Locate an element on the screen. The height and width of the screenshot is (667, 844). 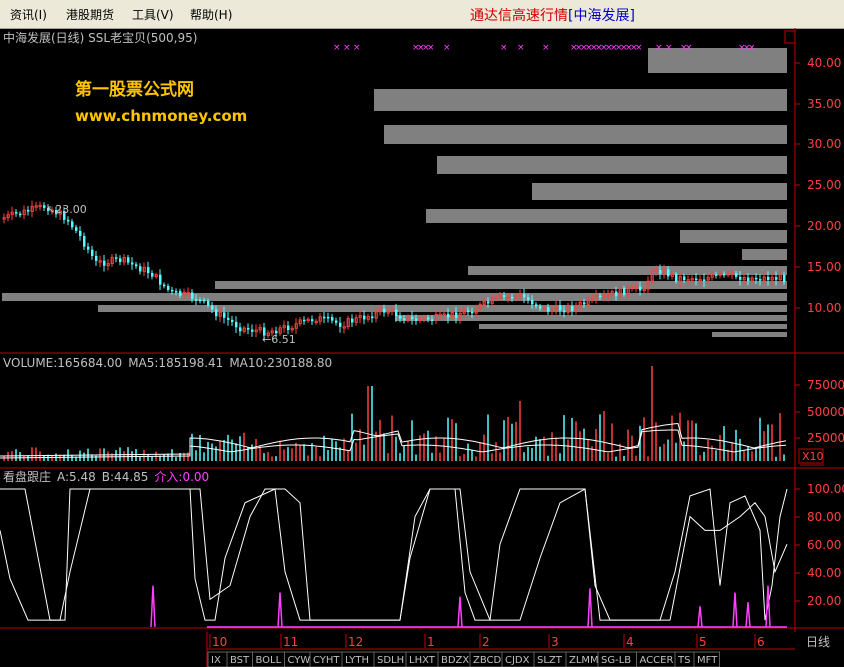
indicator-tab-label: CJDX is located at coordinates (517, 660).